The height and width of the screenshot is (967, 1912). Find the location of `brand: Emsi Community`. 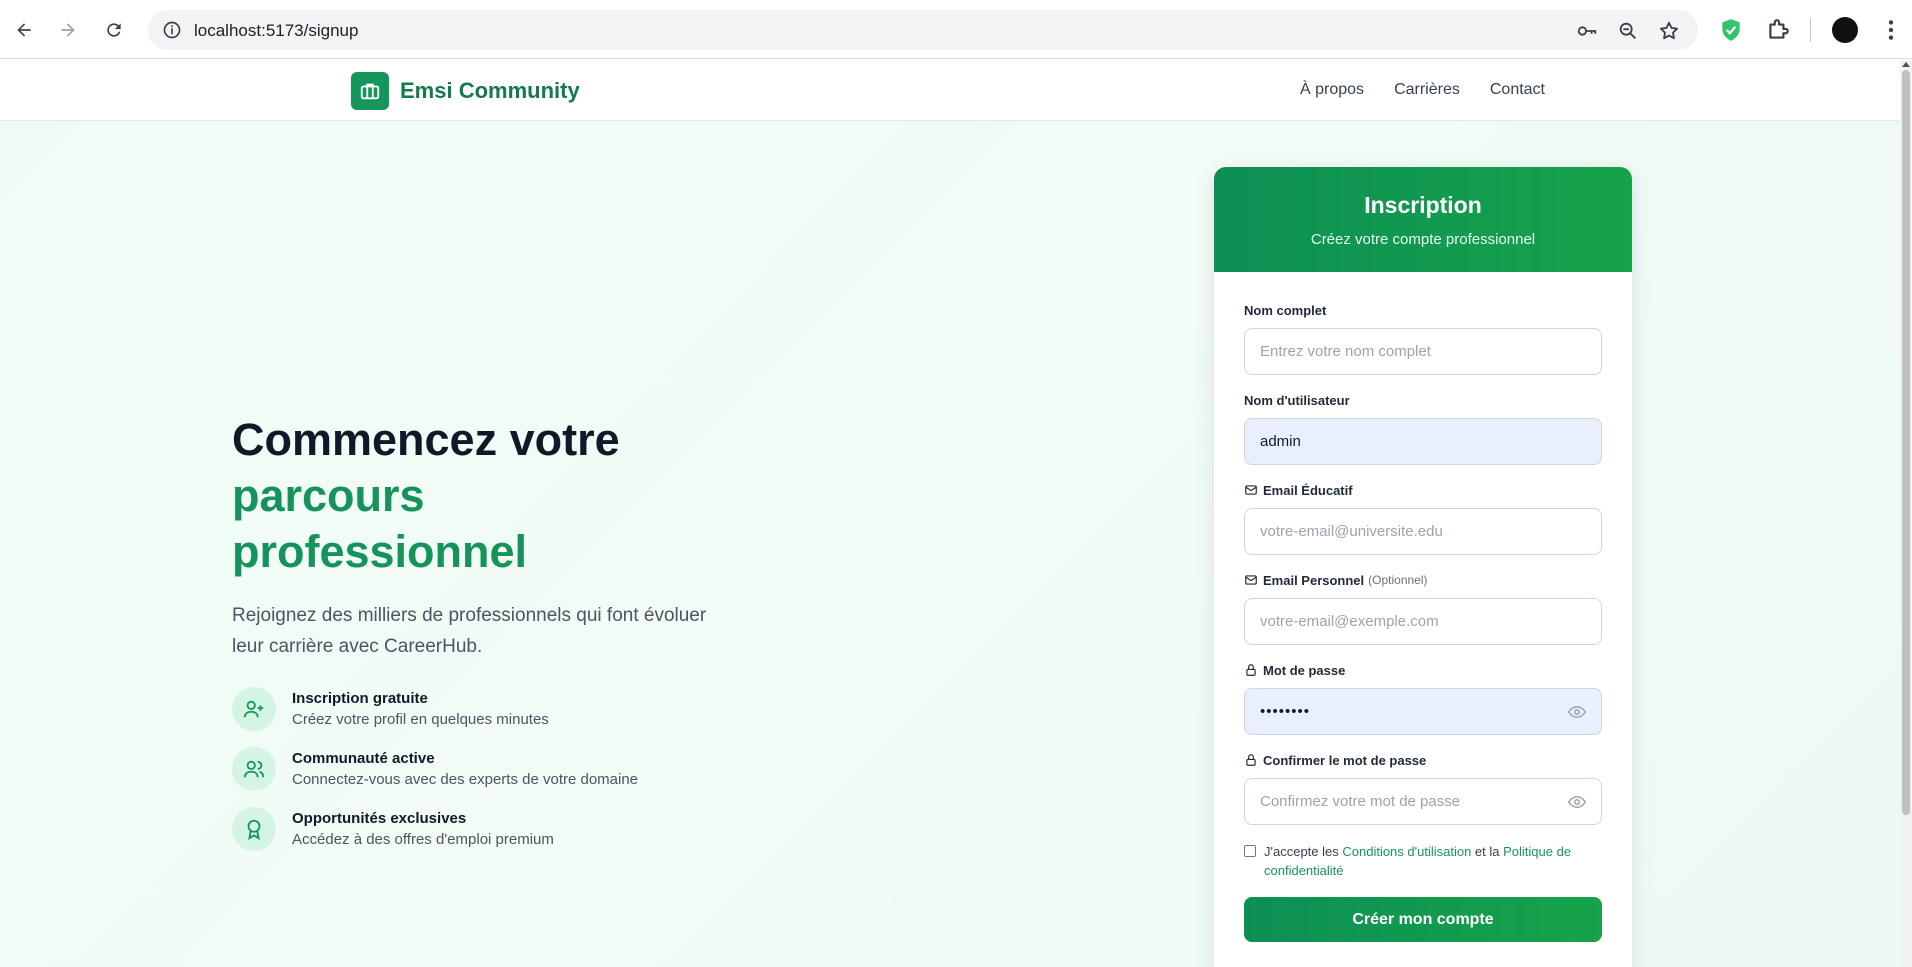

brand: Emsi Community is located at coordinates (465, 91).